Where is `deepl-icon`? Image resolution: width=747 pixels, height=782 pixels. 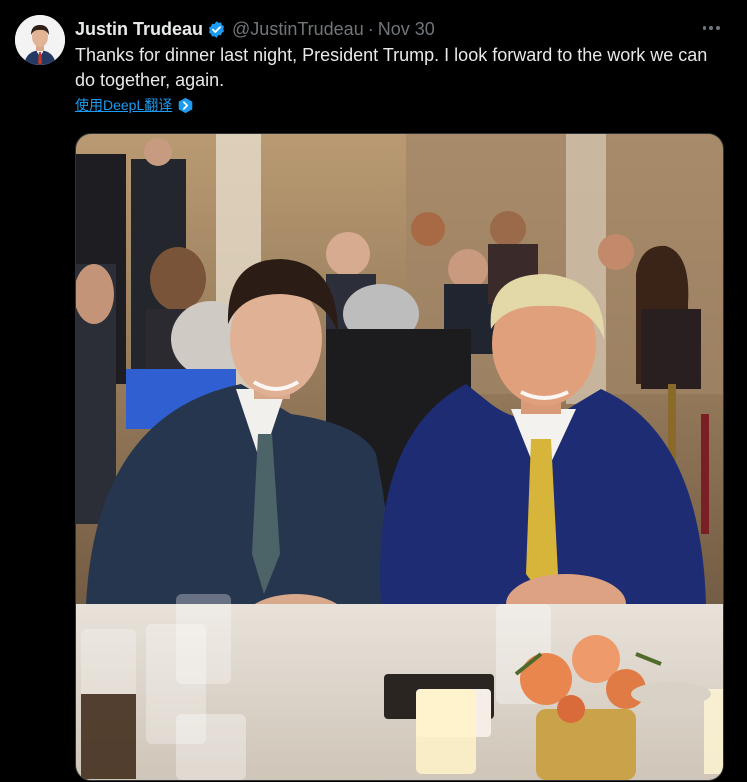 deepl-icon is located at coordinates (185, 105).